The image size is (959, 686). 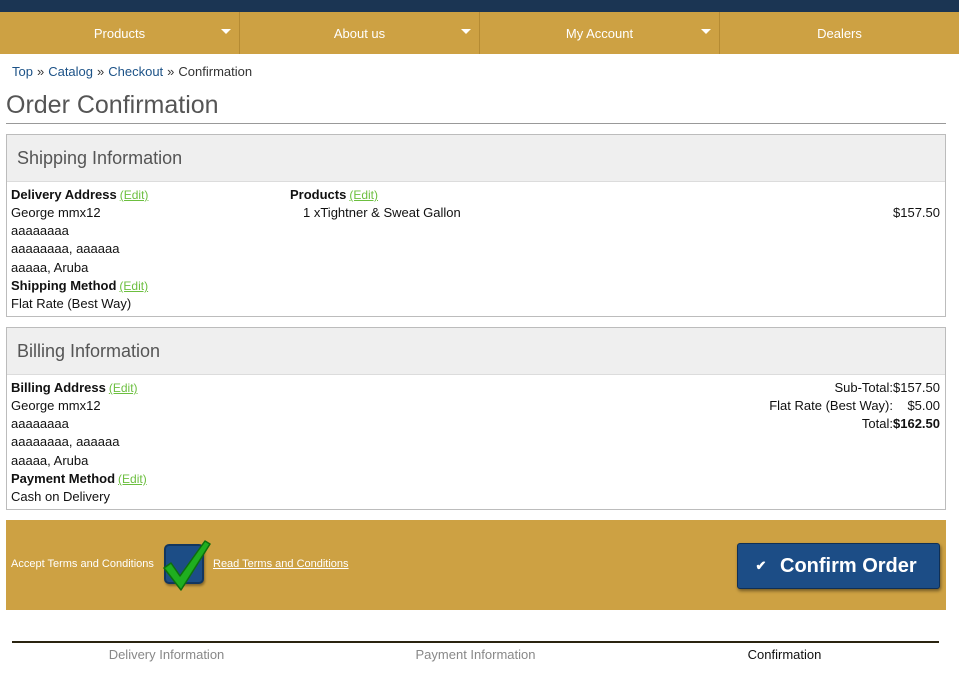 I want to click on nav-item-products: Products, so click(x=120, y=33).